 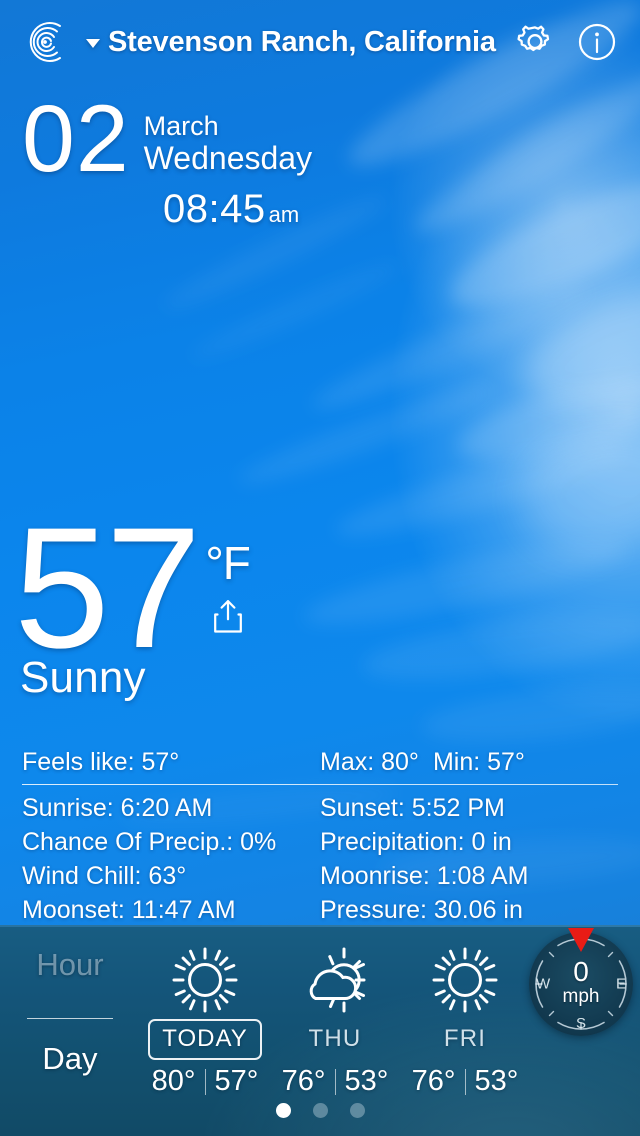 I want to click on compass-needle-icon, so click(x=581, y=940).